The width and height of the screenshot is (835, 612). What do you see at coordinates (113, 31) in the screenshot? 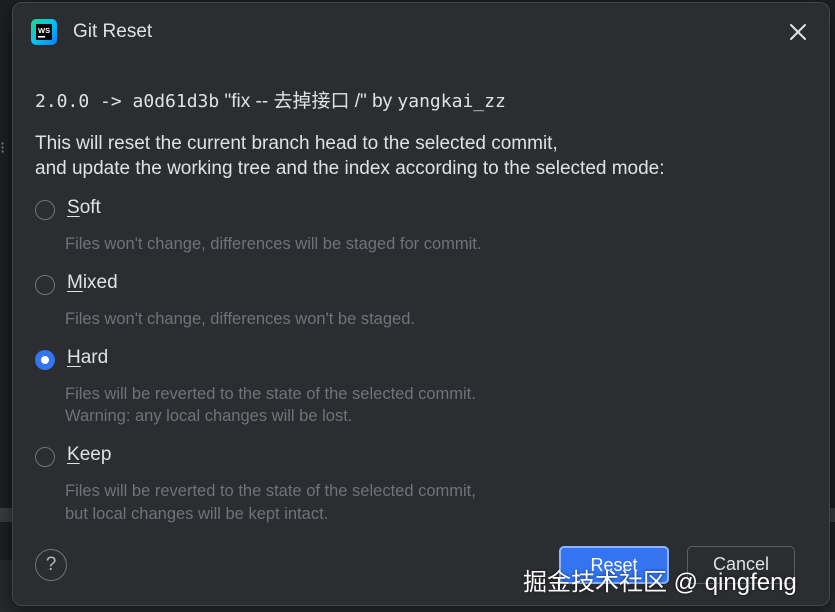
I see `dialog-title: Git Reset` at bounding box center [113, 31].